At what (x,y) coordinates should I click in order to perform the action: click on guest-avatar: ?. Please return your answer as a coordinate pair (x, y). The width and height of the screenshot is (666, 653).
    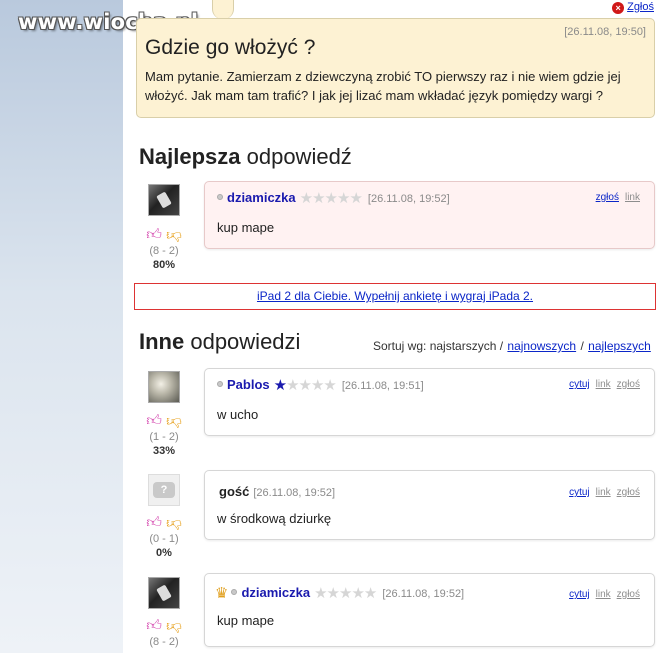
    Looking at the image, I should click on (164, 490).